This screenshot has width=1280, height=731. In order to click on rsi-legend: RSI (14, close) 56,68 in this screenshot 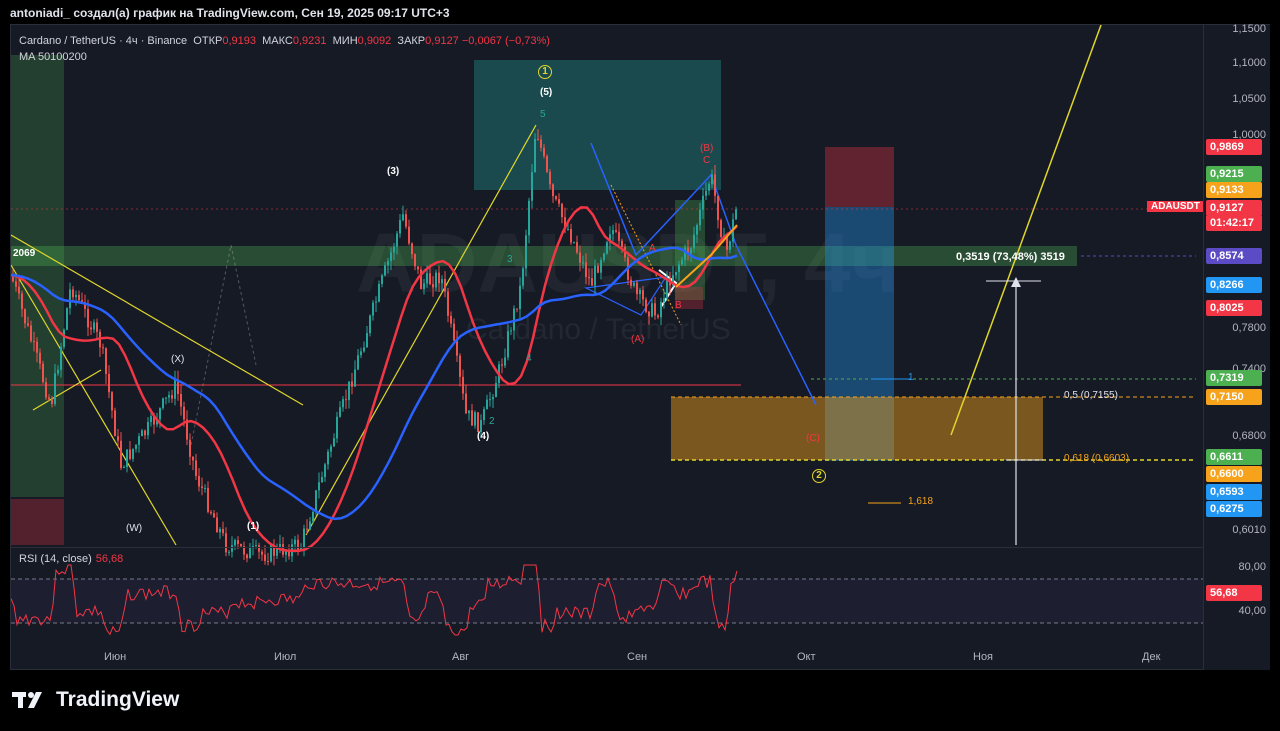, I will do `click(71, 559)`.